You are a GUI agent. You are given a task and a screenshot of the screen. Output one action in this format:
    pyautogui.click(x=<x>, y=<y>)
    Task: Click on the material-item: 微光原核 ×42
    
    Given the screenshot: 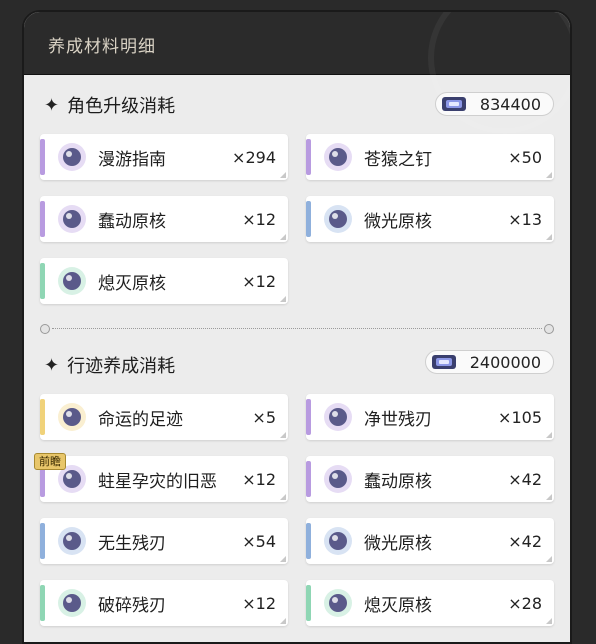 What is the action you would take?
    pyautogui.click(x=430, y=541)
    